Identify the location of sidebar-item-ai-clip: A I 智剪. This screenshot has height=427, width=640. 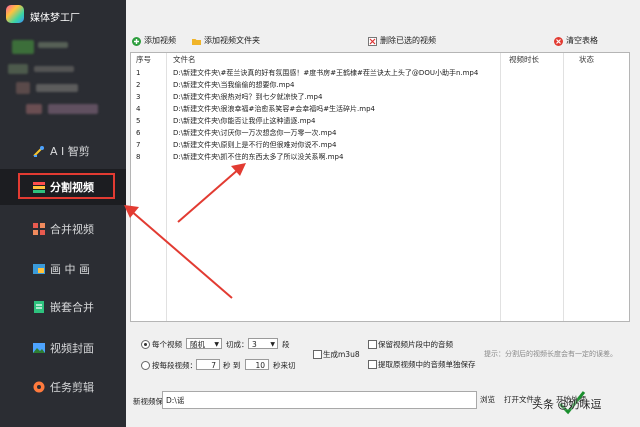
(63, 151).